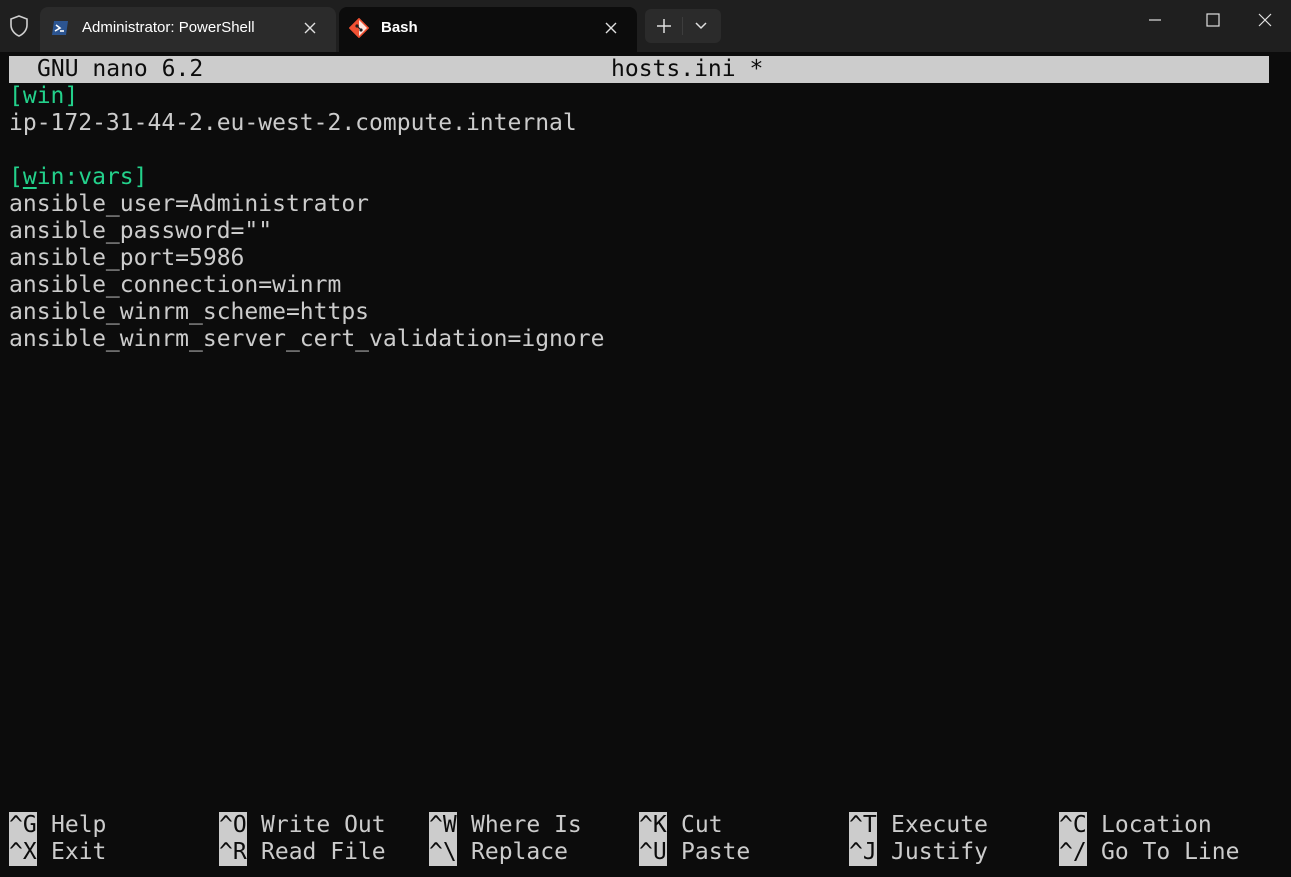 The image size is (1291, 877). I want to click on shortcut-cut: ^K Cut, so click(681, 825).